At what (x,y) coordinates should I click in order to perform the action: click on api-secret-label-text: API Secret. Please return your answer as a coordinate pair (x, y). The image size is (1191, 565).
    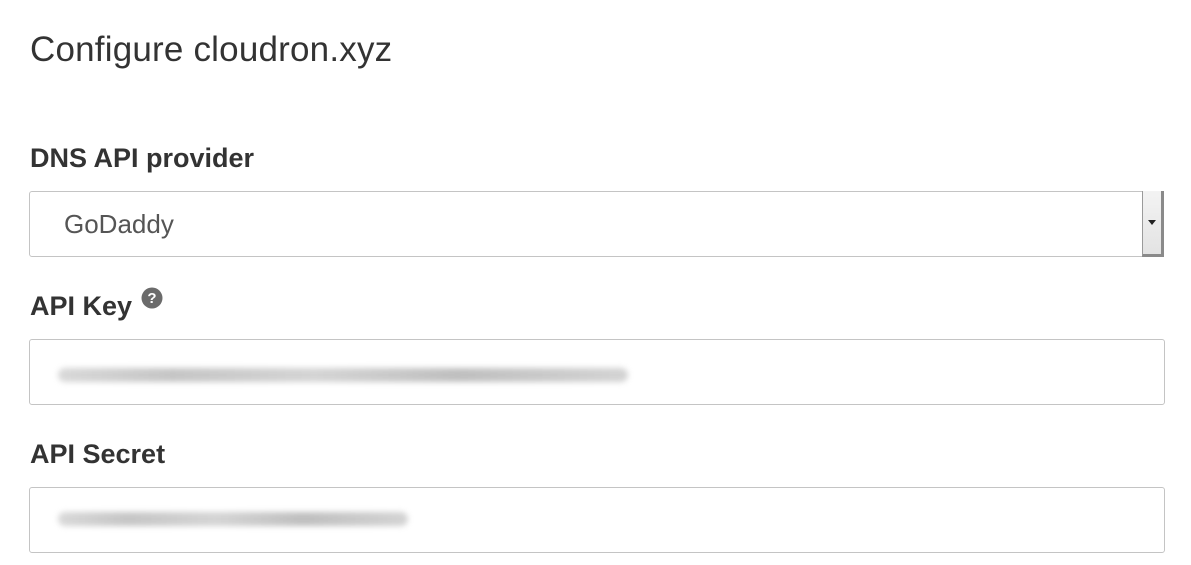
    Looking at the image, I should click on (98, 454).